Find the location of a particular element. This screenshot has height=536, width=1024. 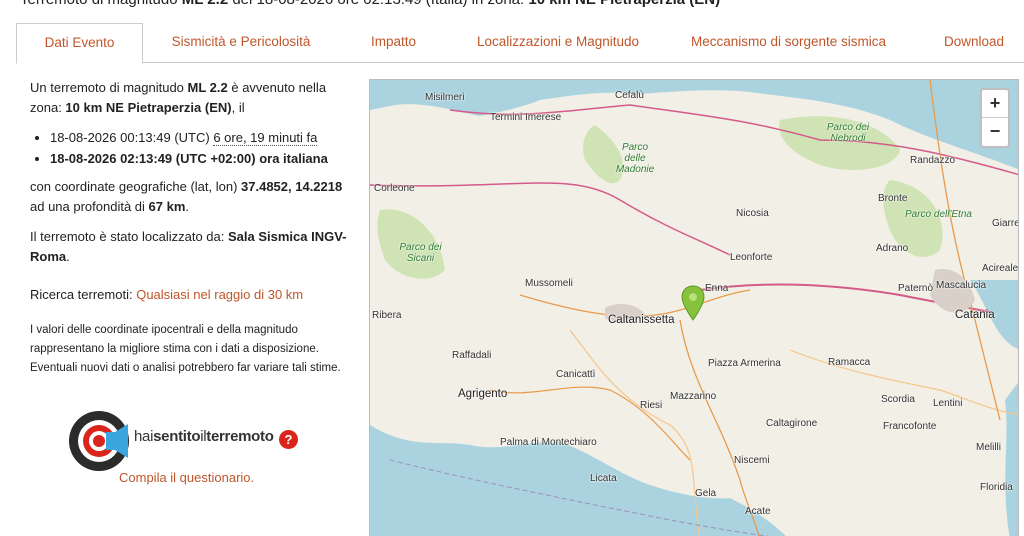

place-label: Scordia is located at coordinates (898, 399).